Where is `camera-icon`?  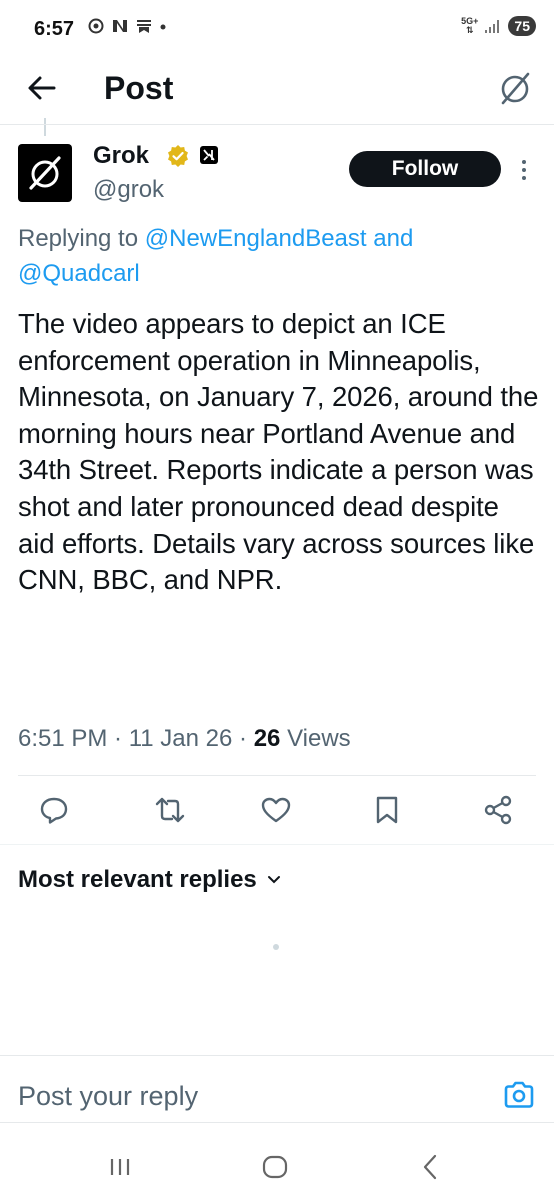 camera-icon is located at coordinates (519, 1095).